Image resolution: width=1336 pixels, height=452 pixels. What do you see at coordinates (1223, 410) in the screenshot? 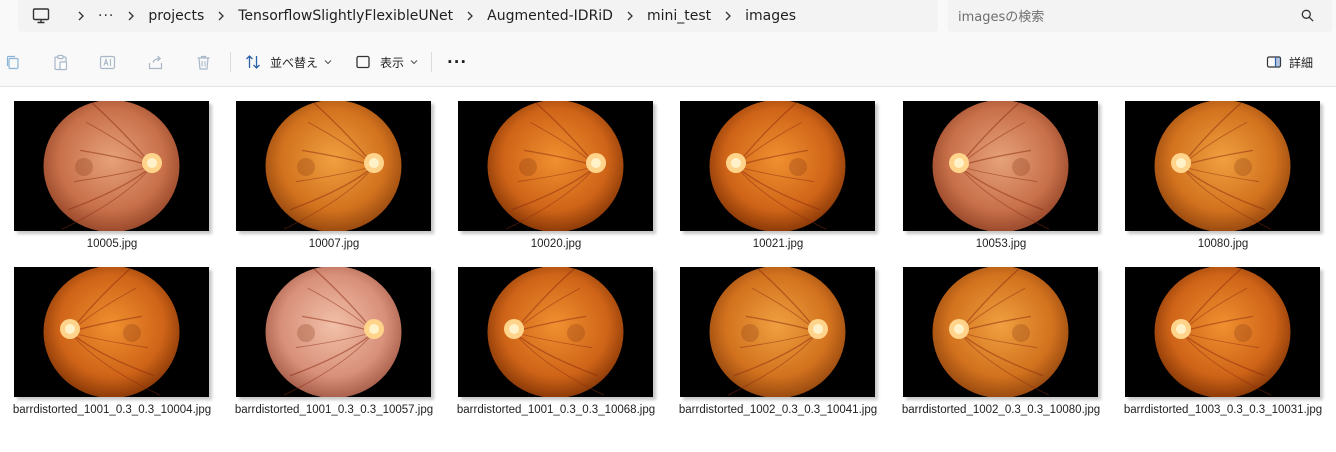
I see `file-name: barrdistorted_1003_0.3_0.3_10031.jpg` at bounding box center [1223, 410].